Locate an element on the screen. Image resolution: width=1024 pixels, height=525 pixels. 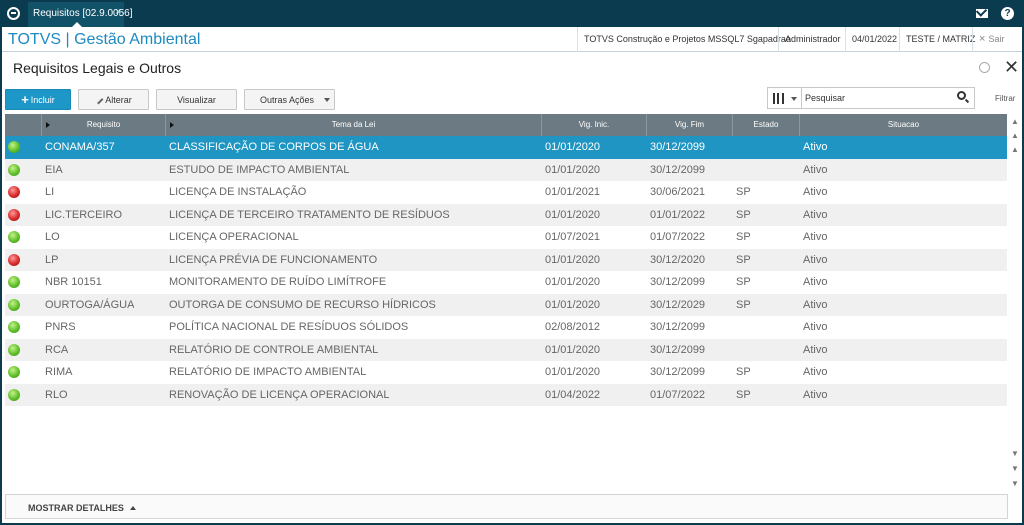
exit-icon: × is located at coordinates (982, 39).